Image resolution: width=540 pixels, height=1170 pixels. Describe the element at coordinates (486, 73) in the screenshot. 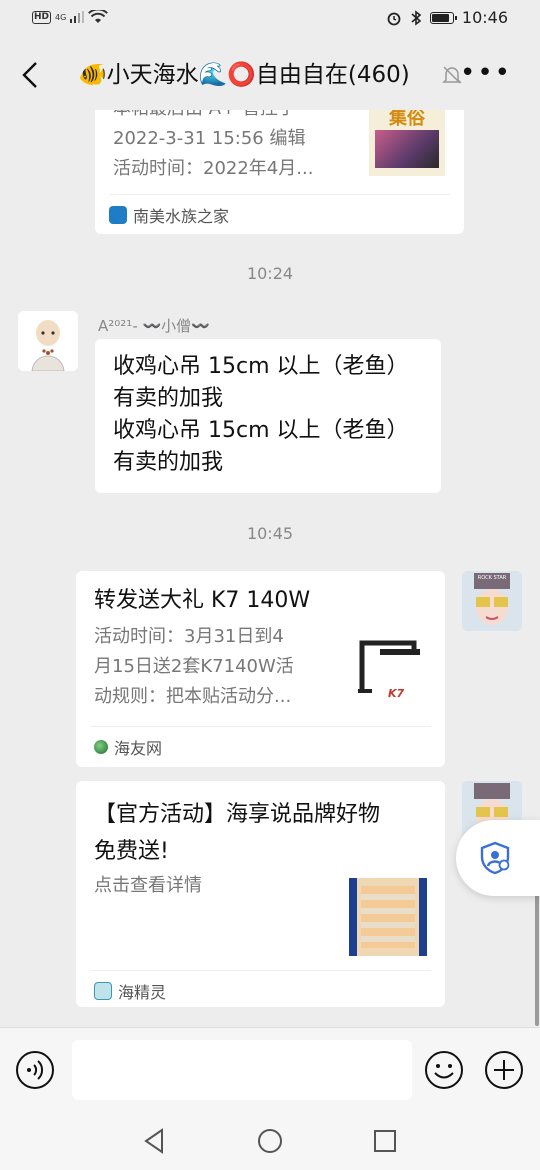

I see `more-icon: •••` at that location.